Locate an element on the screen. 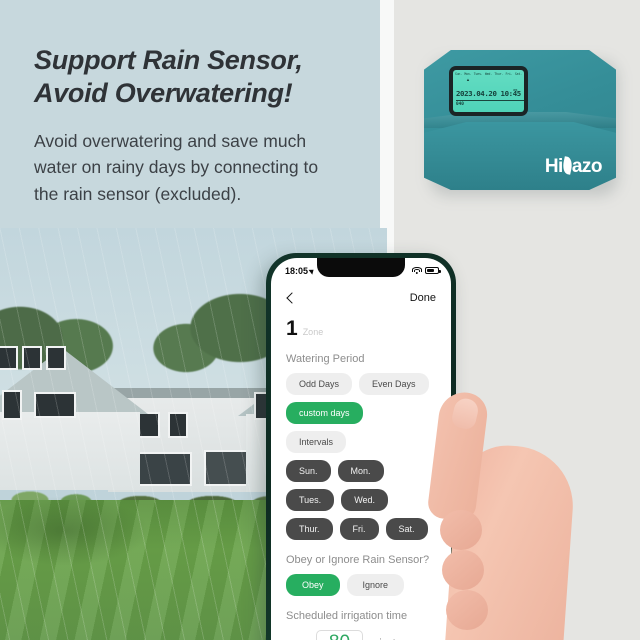 This screenshot has height=640, width=640. lcd-datetime: 2023.04.20 10:45 is located at coordinates (488, 93).